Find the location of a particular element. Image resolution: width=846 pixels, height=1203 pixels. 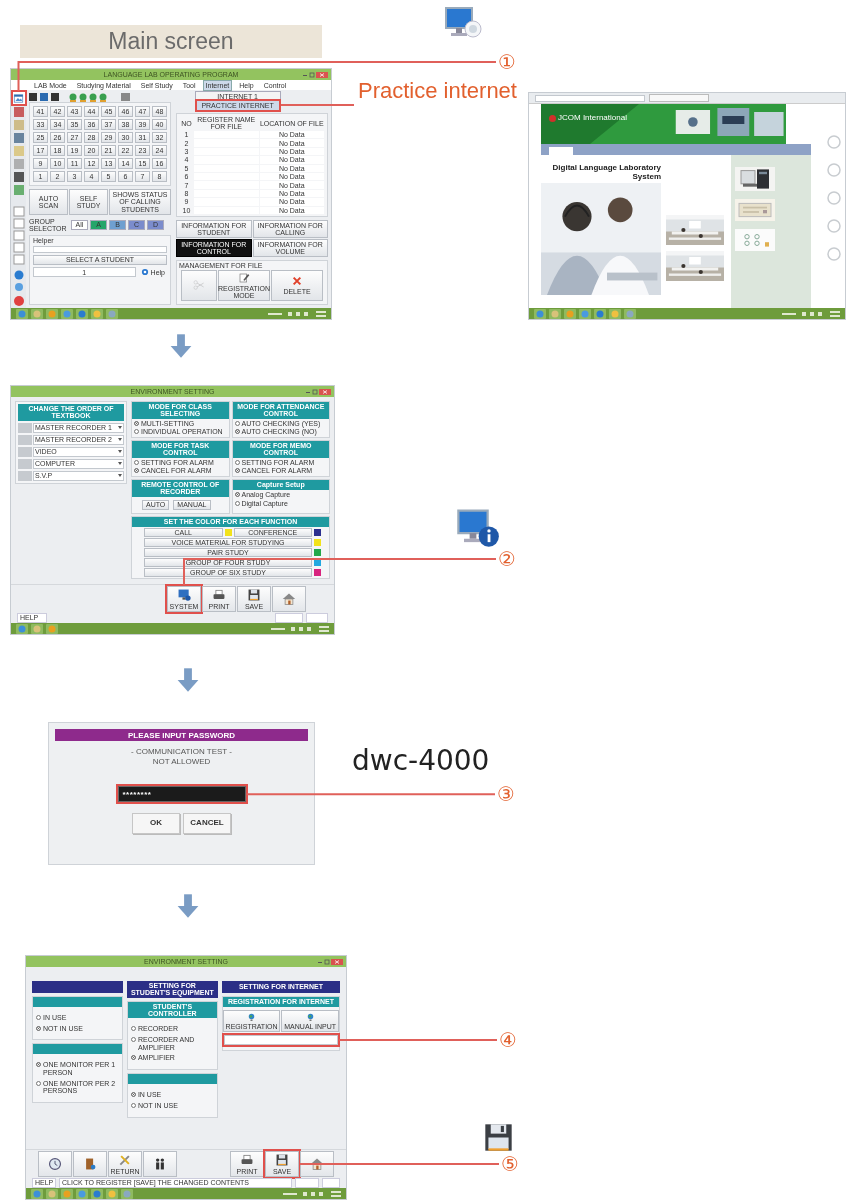

window-icon is located at coordinates (18, 98).